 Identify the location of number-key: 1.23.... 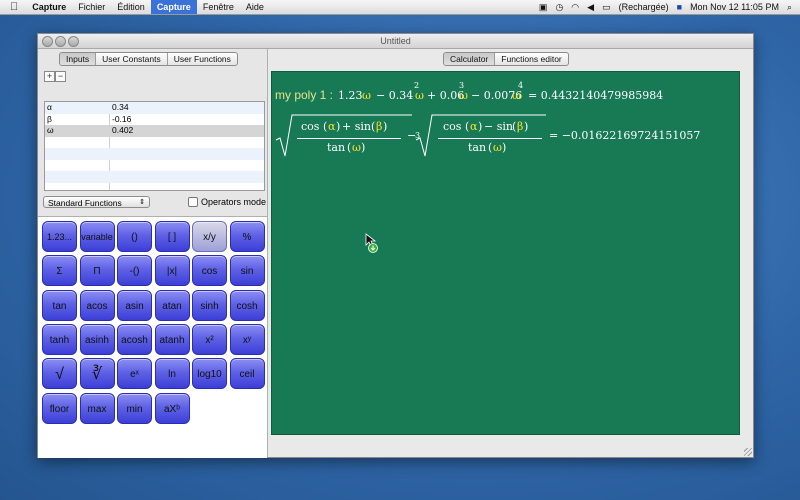
(59, 236).